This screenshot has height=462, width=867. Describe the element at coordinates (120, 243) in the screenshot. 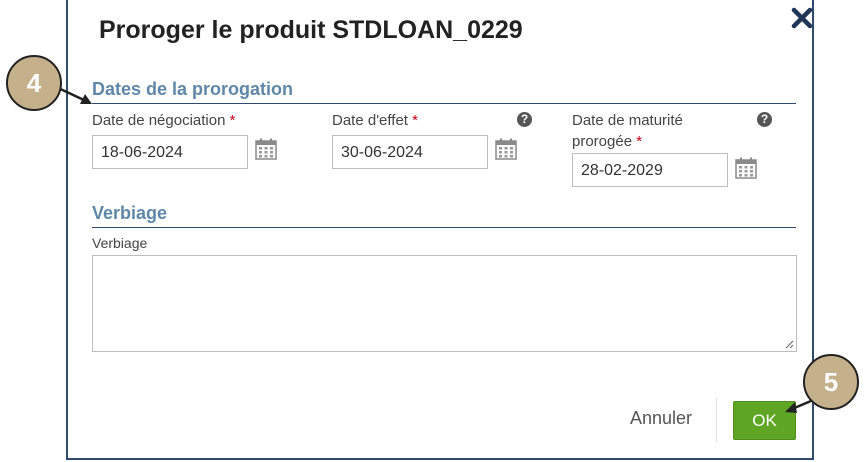

I see `verbiage-label: Verbiage` at that location.